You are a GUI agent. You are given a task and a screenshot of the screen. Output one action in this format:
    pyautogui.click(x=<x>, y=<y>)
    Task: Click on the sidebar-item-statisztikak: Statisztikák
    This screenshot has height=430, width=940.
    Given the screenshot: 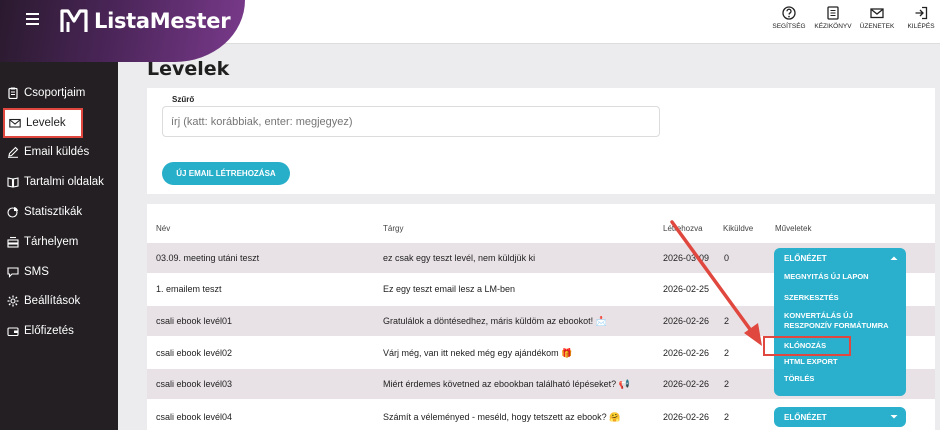 What is the action you would take?
    pyautogui.click(x=59, y=212)
    